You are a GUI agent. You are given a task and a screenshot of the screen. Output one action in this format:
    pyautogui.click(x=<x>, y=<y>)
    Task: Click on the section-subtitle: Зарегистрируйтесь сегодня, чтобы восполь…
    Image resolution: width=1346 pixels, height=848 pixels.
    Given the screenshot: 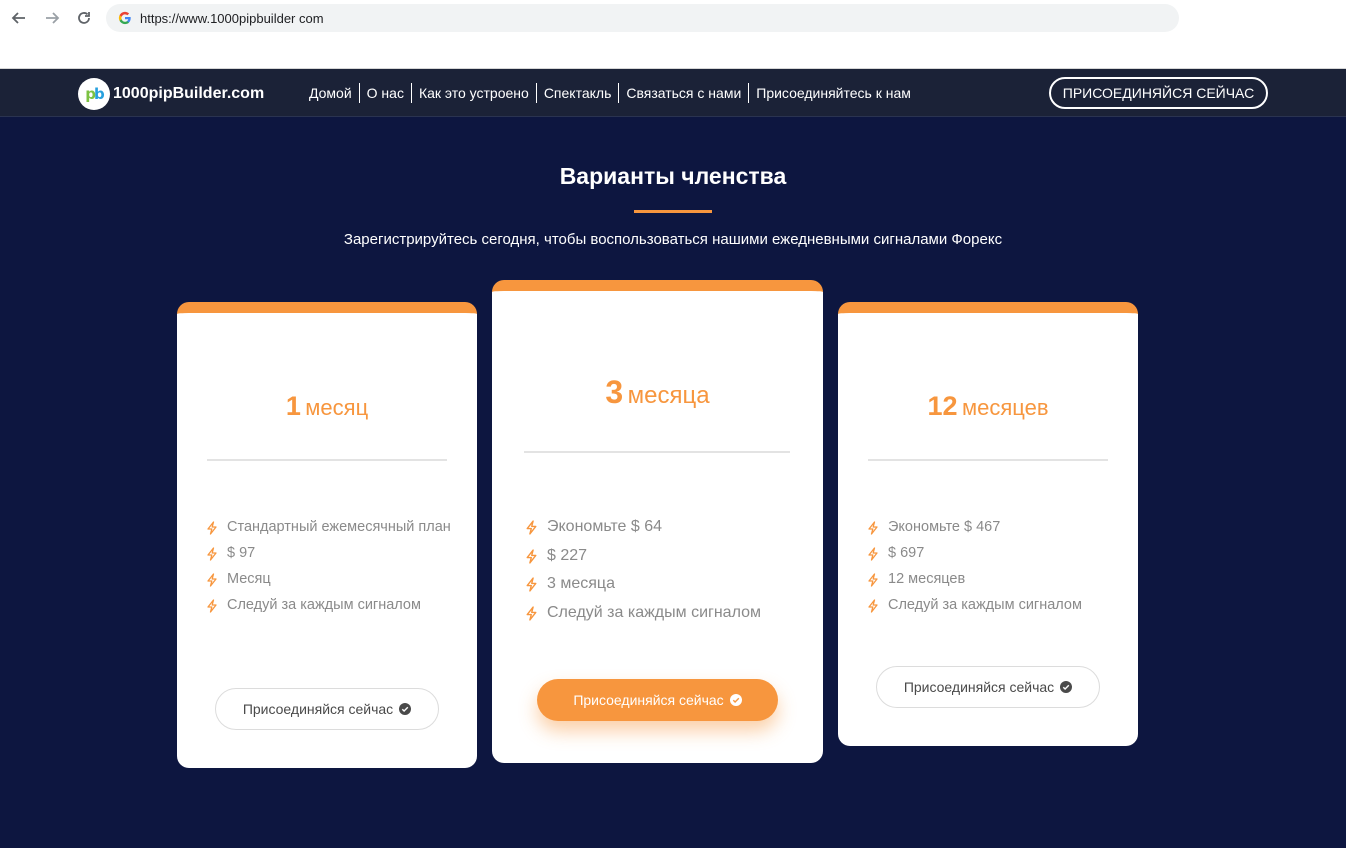 What is the action you would take?
    pyautogui.click(x=673, y=239)
    